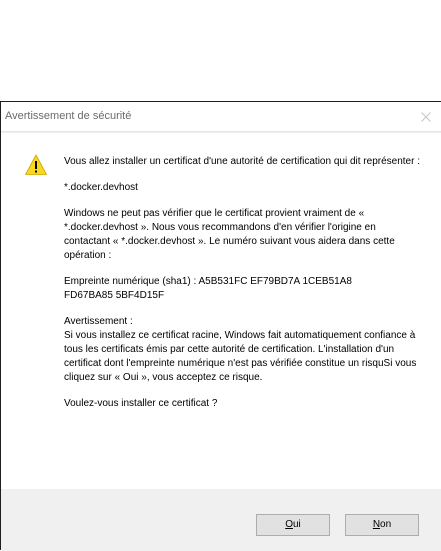 The image size is (441, 551). What do you see at coordinates (296, 524) in the screenshot?
I see `yes-label-rest: ui` at bounding box center [296, 524].